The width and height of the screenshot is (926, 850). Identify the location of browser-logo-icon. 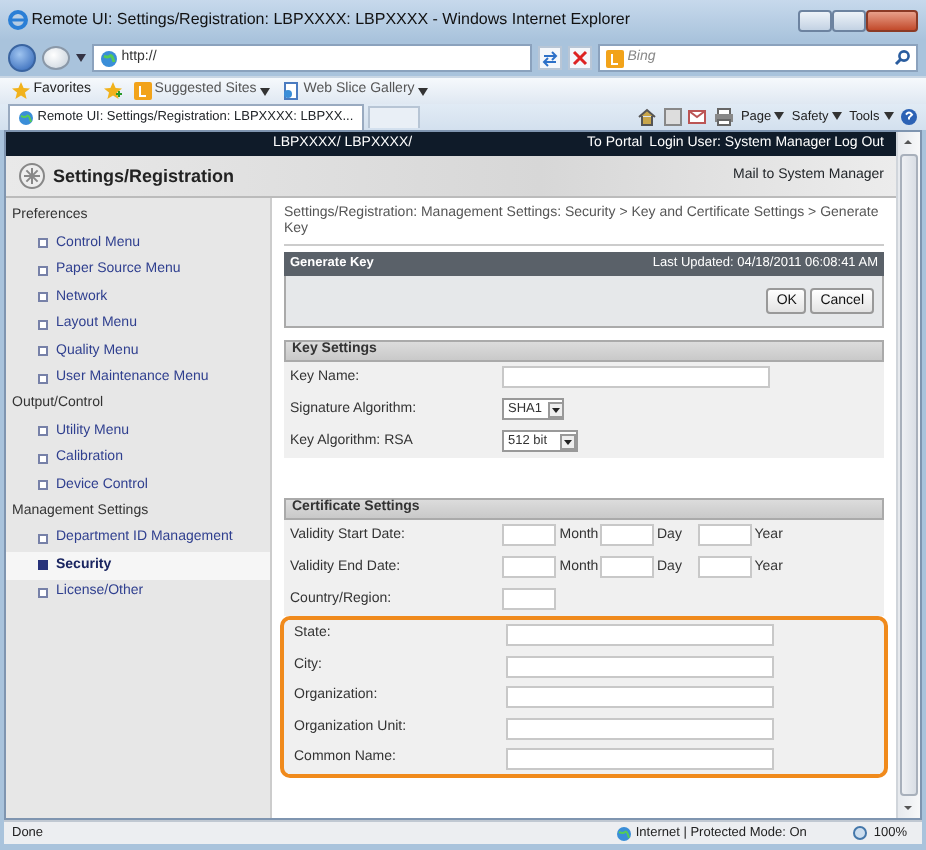
(18, 20).